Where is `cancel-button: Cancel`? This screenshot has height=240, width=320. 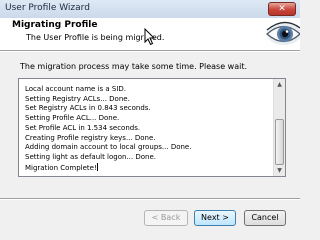 cancel-button: Cancel is located at coordinates (265, 218).